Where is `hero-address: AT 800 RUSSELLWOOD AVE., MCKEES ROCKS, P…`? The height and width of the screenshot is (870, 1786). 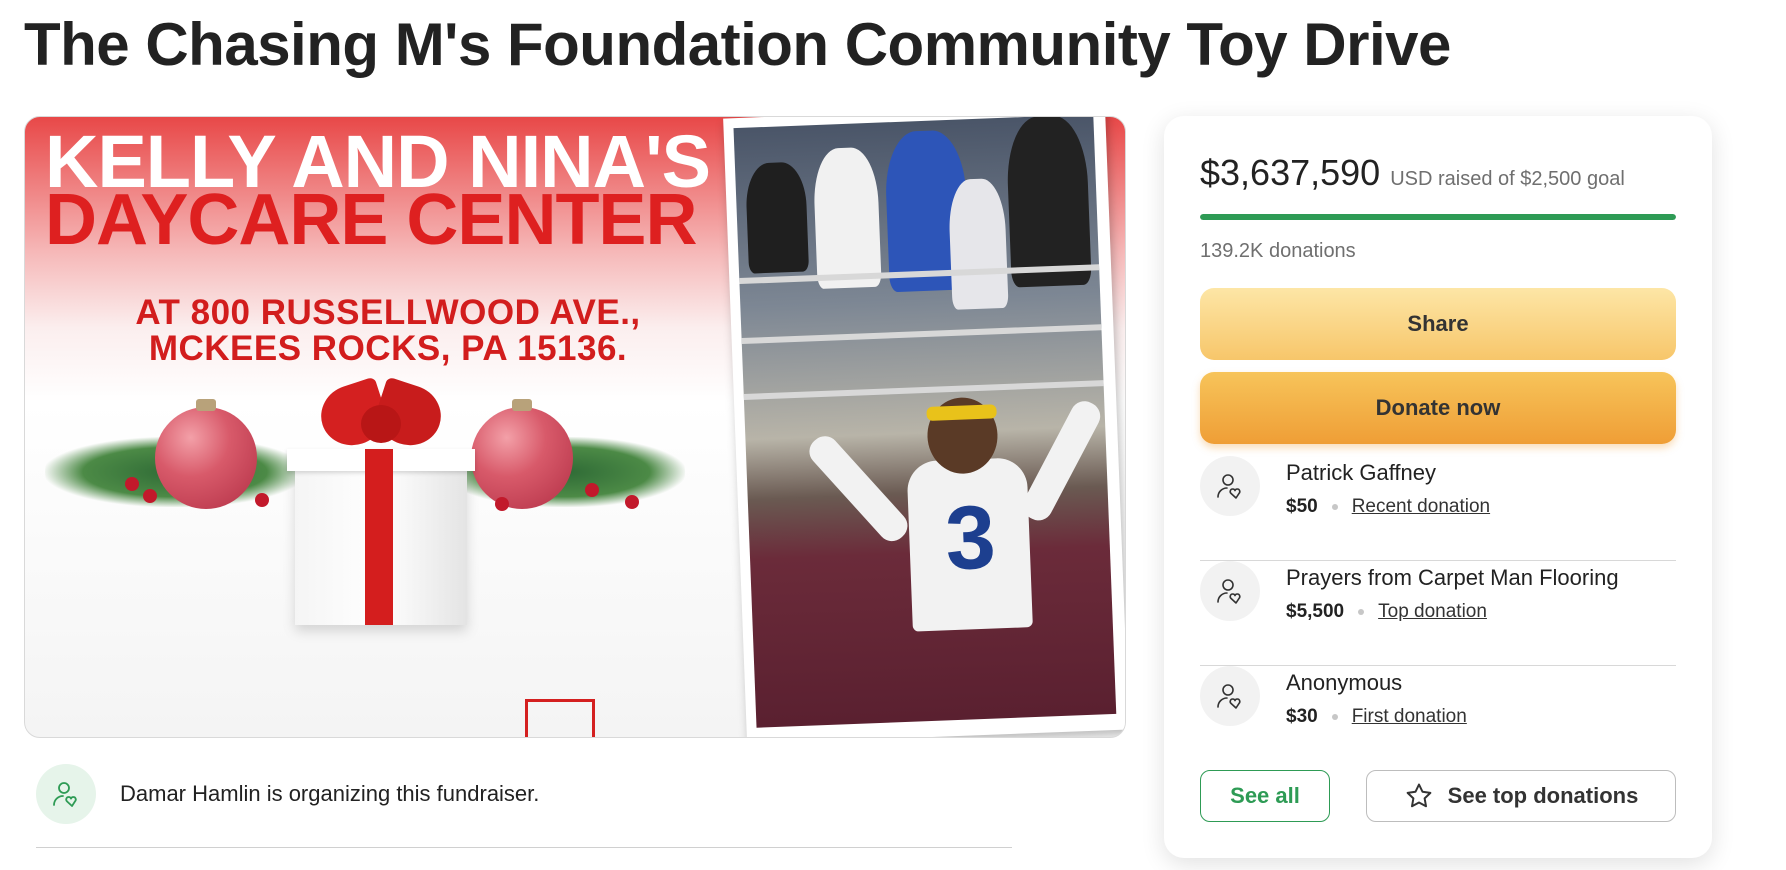
hero-address: AT 800 RUSSELLWOOD AVE., MCKEES ROCKS, P… is located at coordinates (388, 331).